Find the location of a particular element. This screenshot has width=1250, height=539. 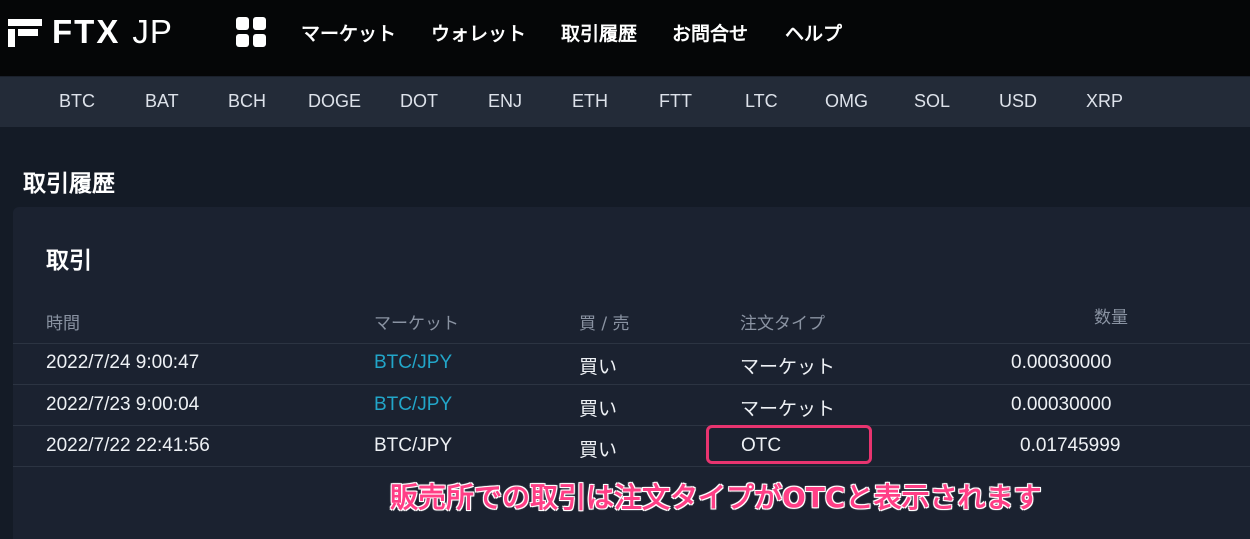

trades-panel-title: 取引 is located at coordinates (69, 261).